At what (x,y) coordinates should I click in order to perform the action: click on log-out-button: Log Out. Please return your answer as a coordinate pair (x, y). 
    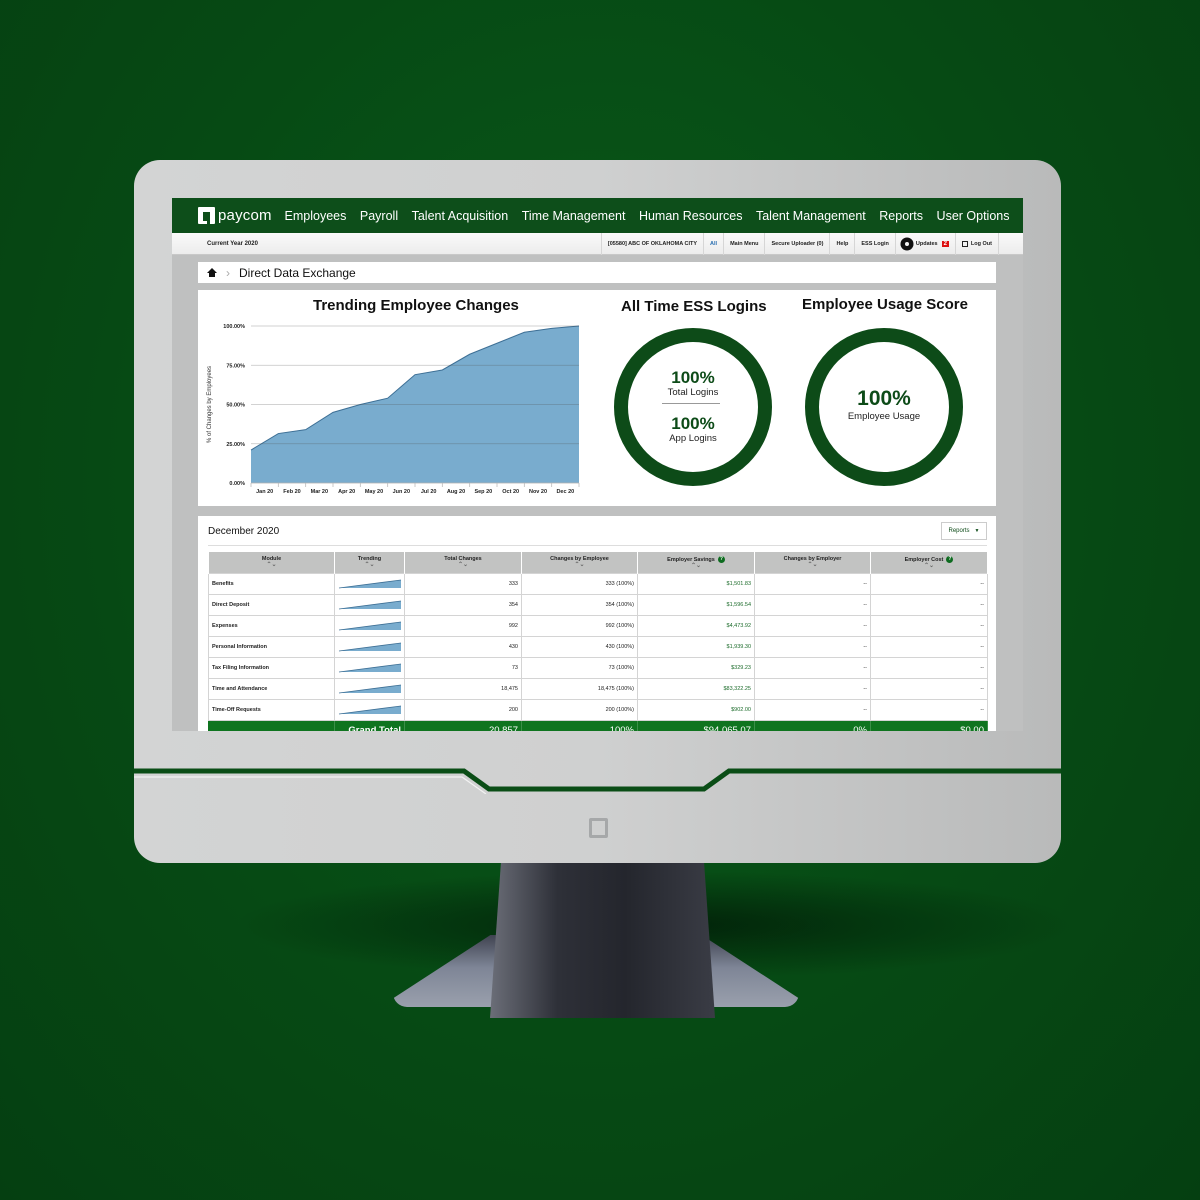
    Looking at the image, I should click on (976, 243).